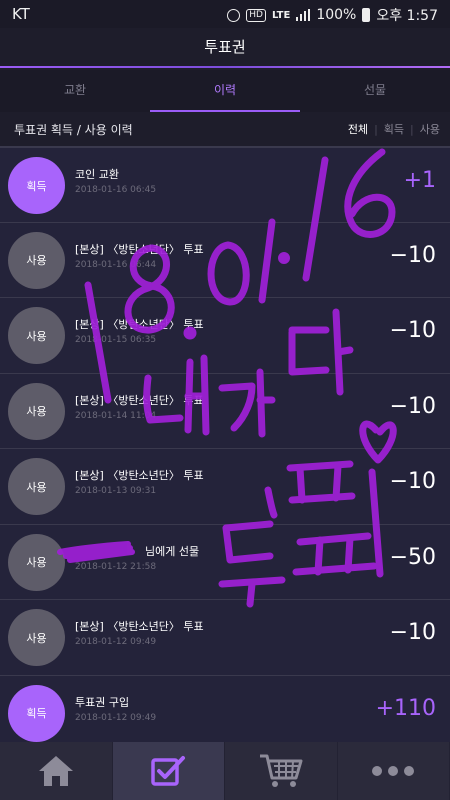  I want to click on more-icon, so click(393, 771).